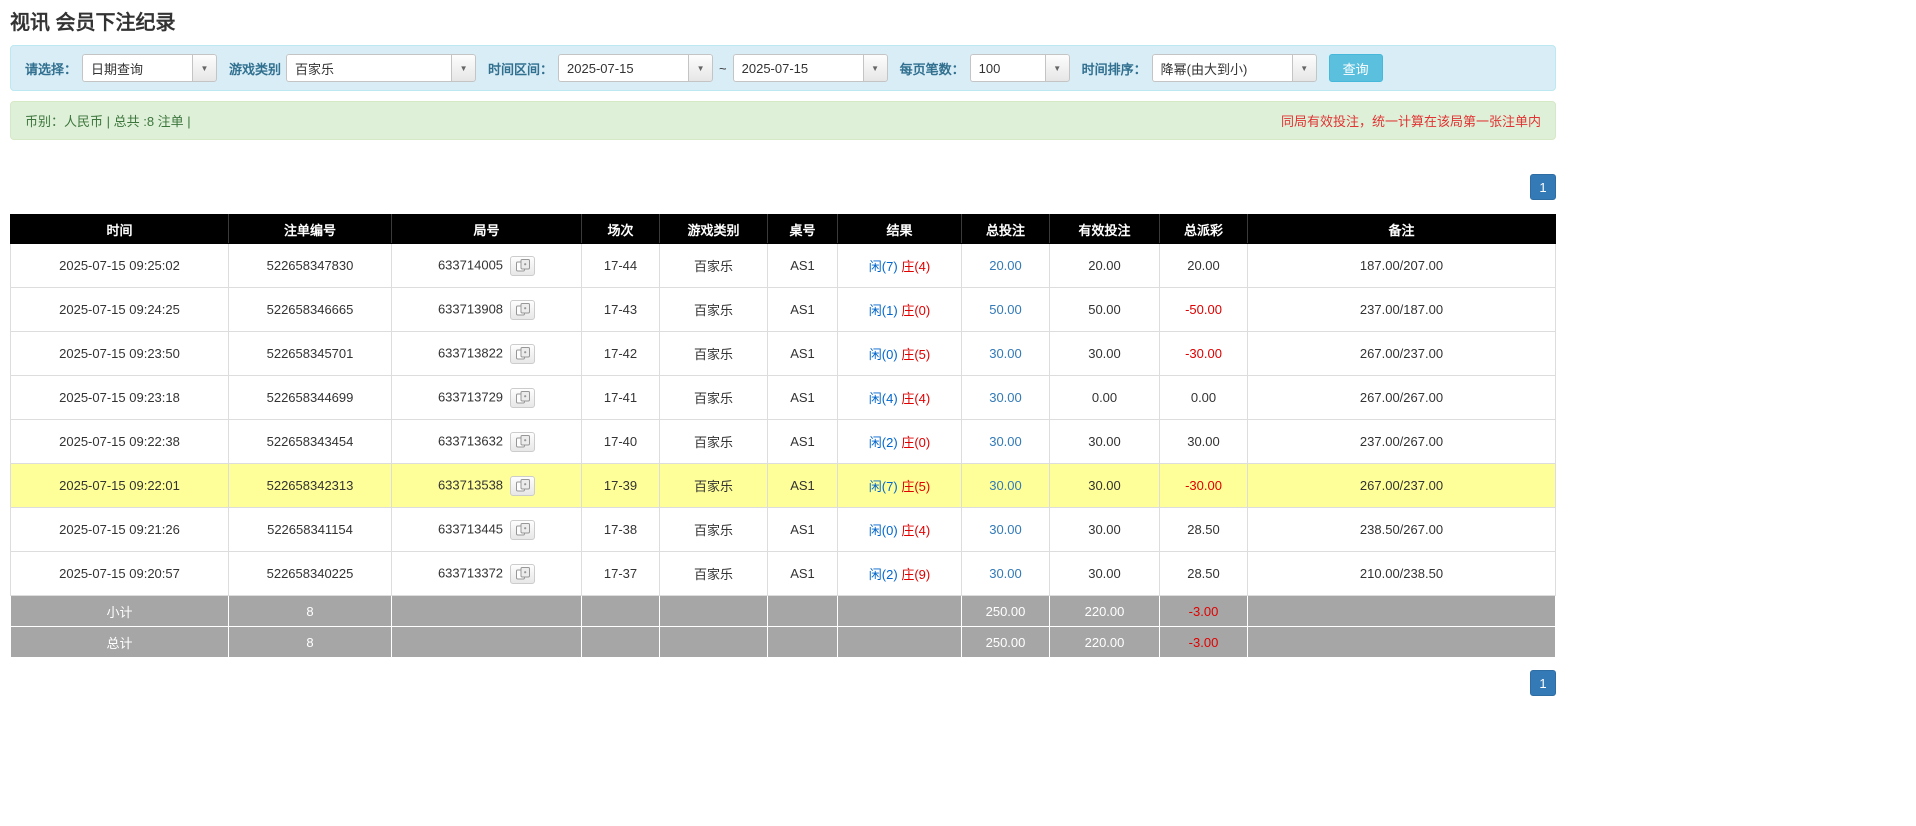 This screenshot has height=826, width=1916. Describe the element at coordinates (137, 68) in the screenshot. I see `query-type-input` at that location.